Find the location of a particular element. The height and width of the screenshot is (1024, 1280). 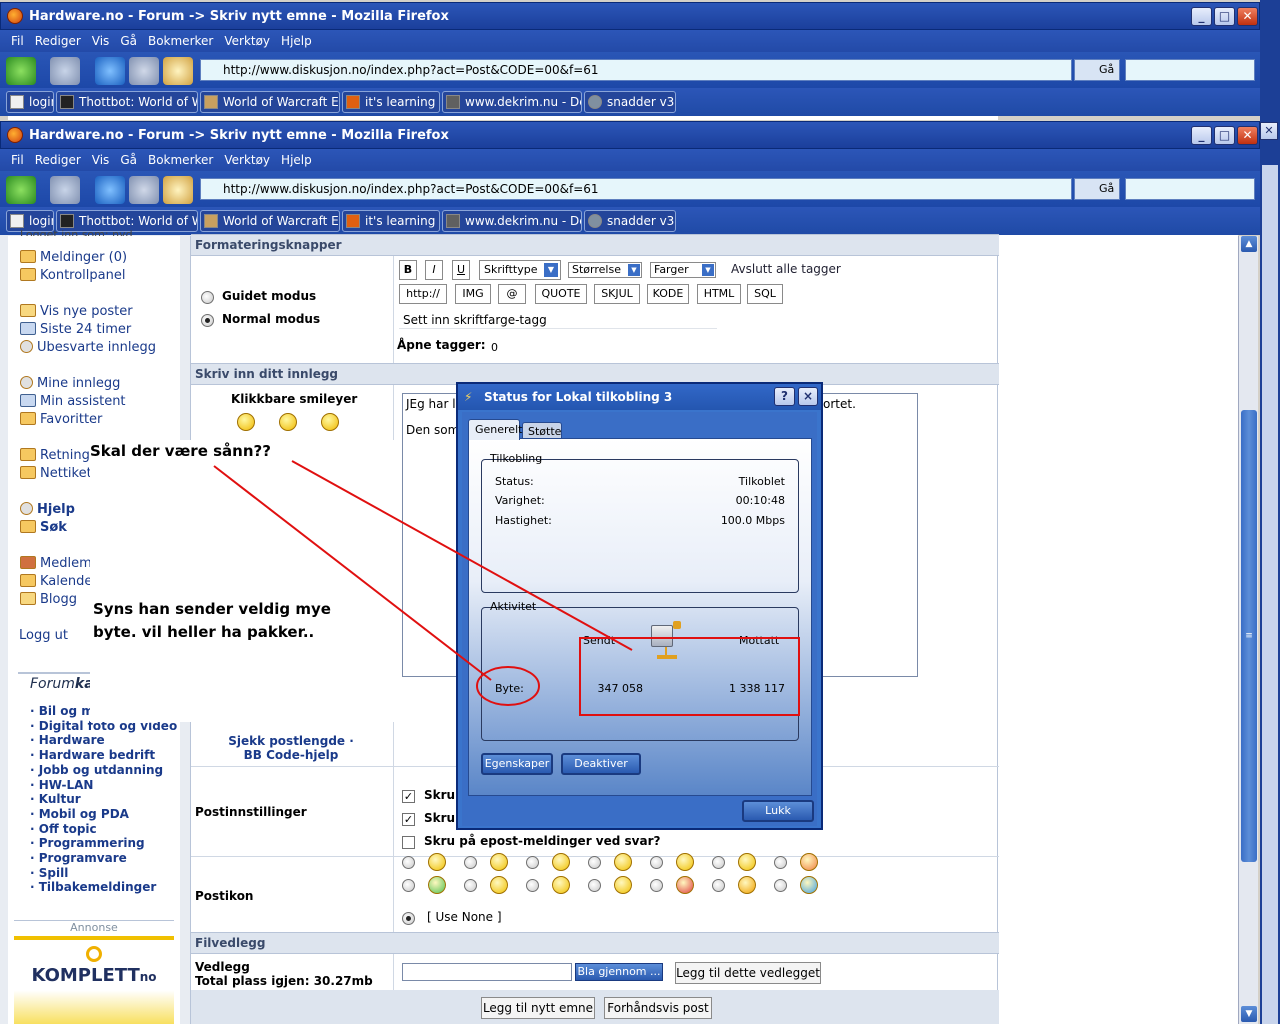

tab-general: Generelt is located at coordinates (495, 429).